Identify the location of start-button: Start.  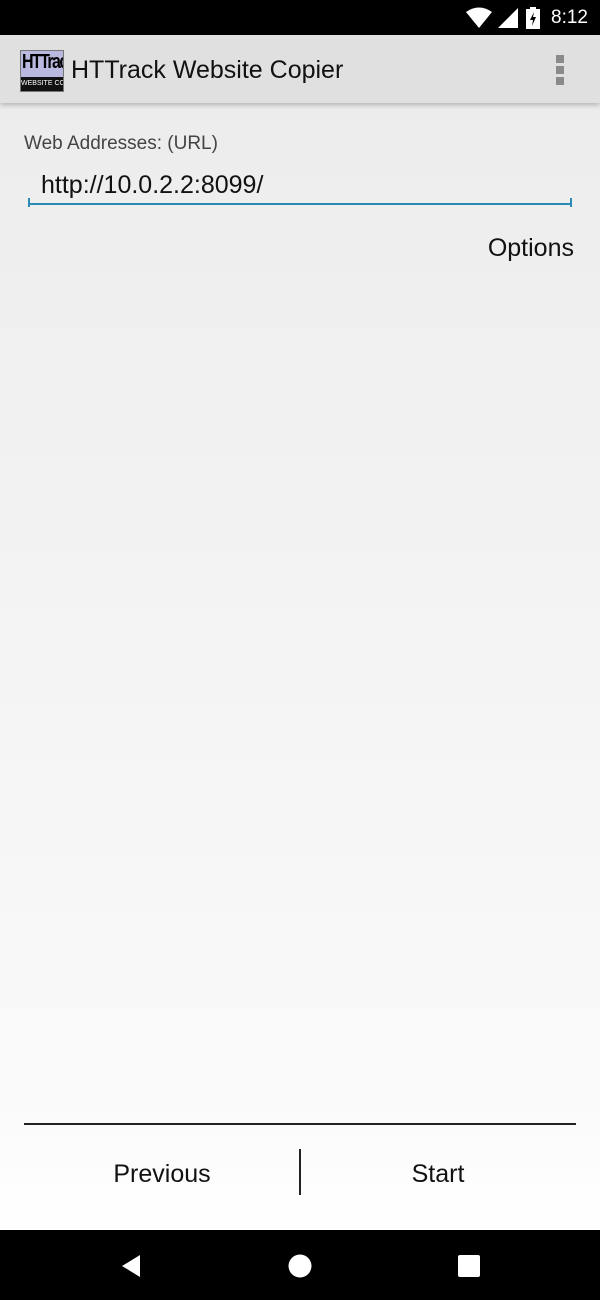
(438, 1174).